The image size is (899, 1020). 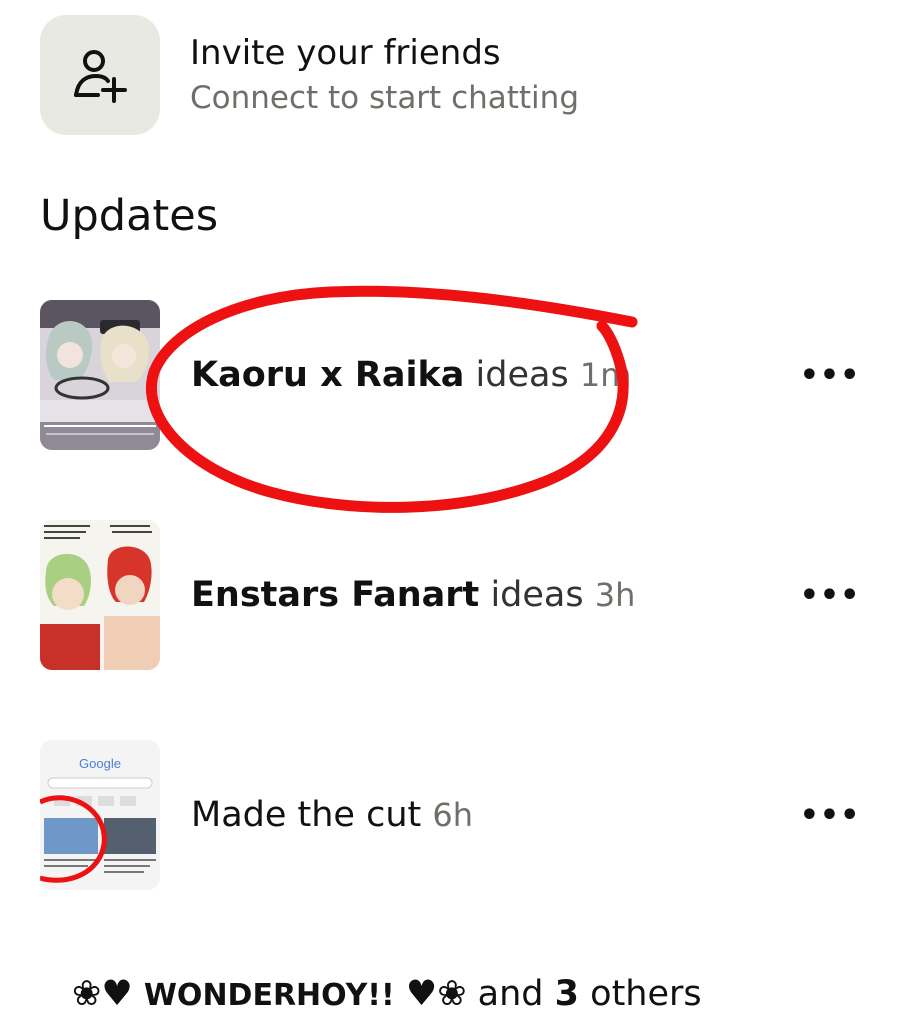 What do you see at coordinates (510, 994) in the screenshot?
I see `joiner-text: and` at bounding box center [510, 994].